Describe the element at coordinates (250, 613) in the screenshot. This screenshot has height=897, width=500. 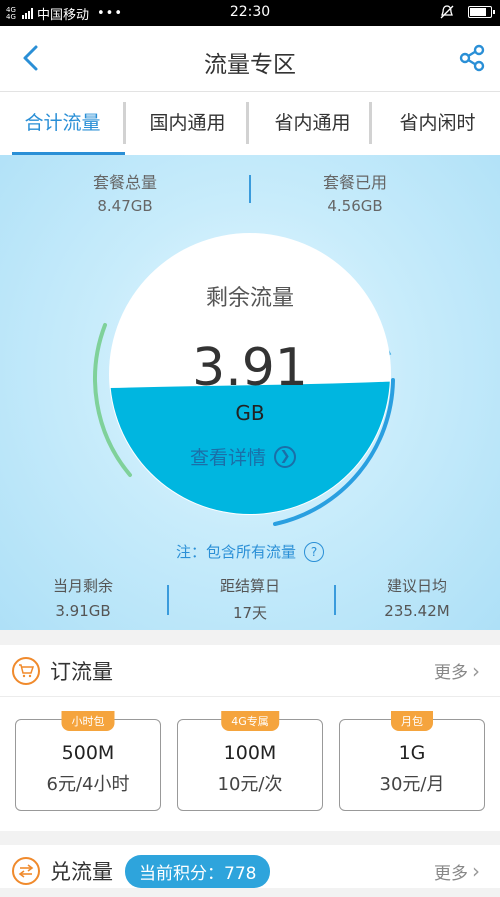
I see `stat-value: 17天` at that location.